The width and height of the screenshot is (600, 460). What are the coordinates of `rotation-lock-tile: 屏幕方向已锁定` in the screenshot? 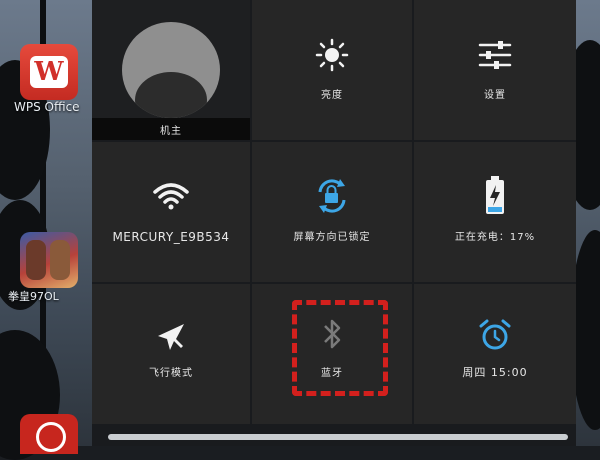 It's located at (332, 212).